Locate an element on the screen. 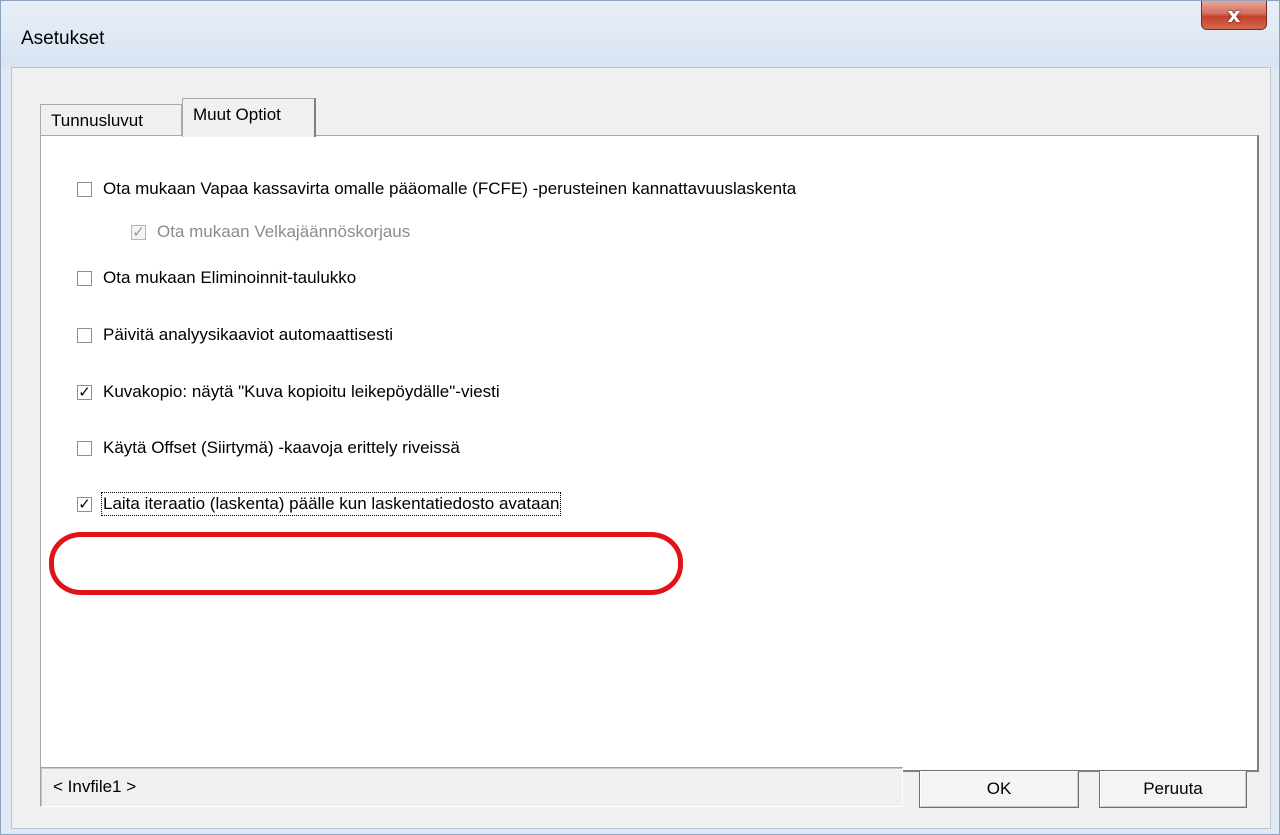 This screenshot has height=835, width=1280. close-icon: x is located at coordinates (1234, 15).